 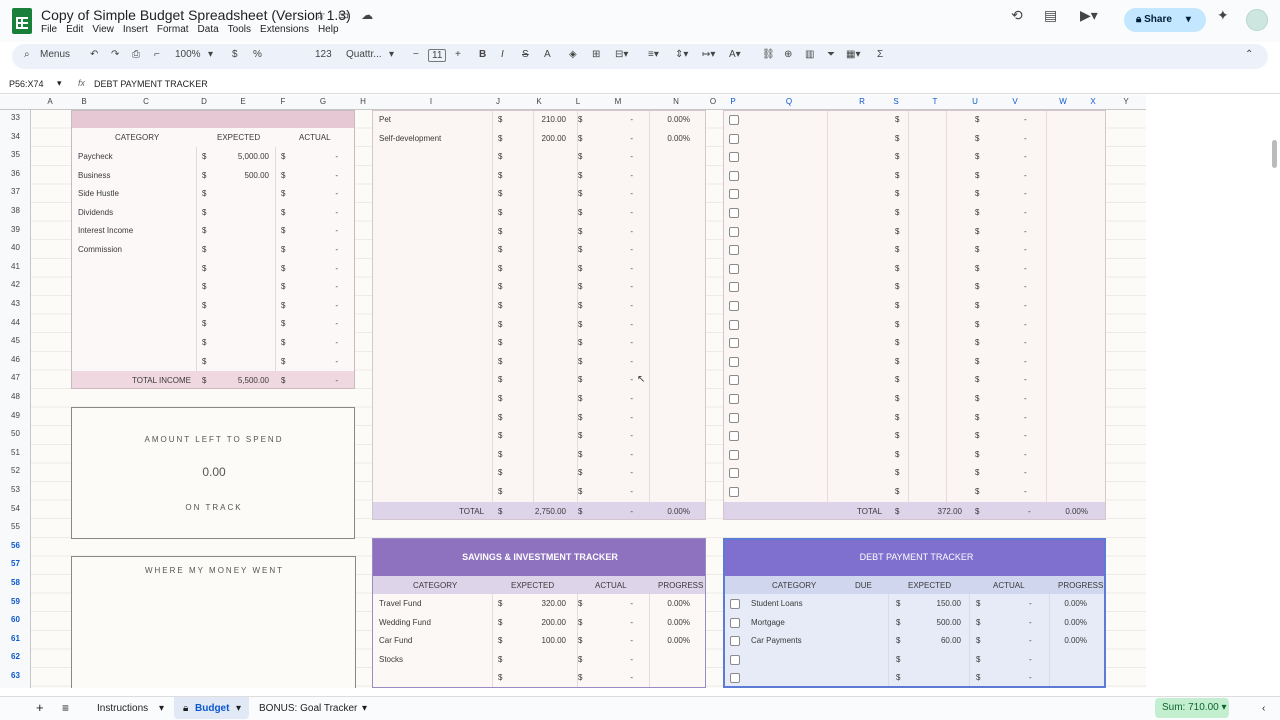 I want to click on menu-format: Format, so click(x=173, y=29).